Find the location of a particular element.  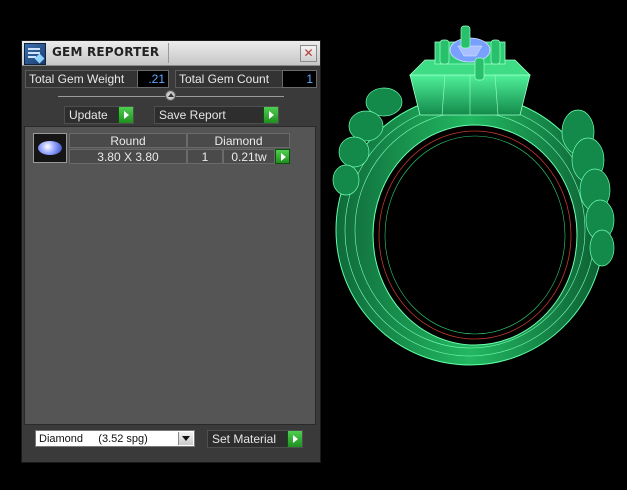

gem-weight-cell: 0.21tw is located at coordinates (249, 156).